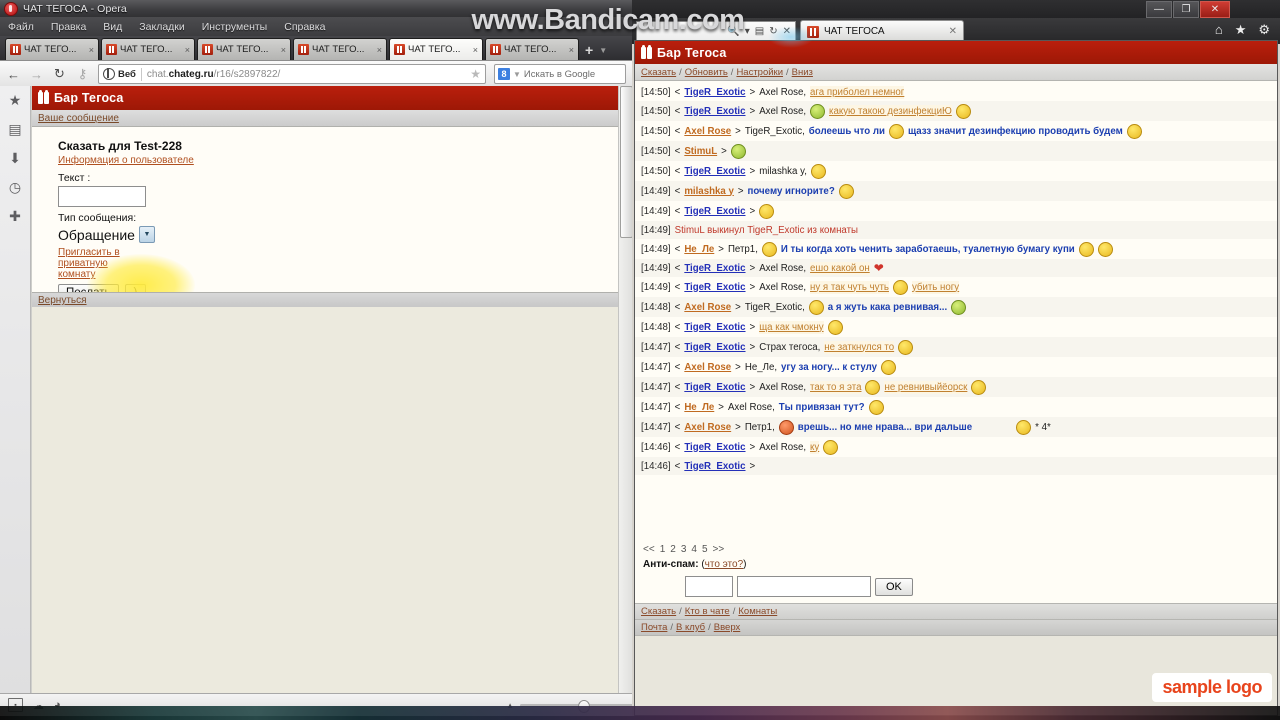 The width and height of the screenshot is (1280, 720). What do you see at coordinates (673, 549) in the screenshot?
I see `pager-page-2: 2` at bounding box center [673, 549].